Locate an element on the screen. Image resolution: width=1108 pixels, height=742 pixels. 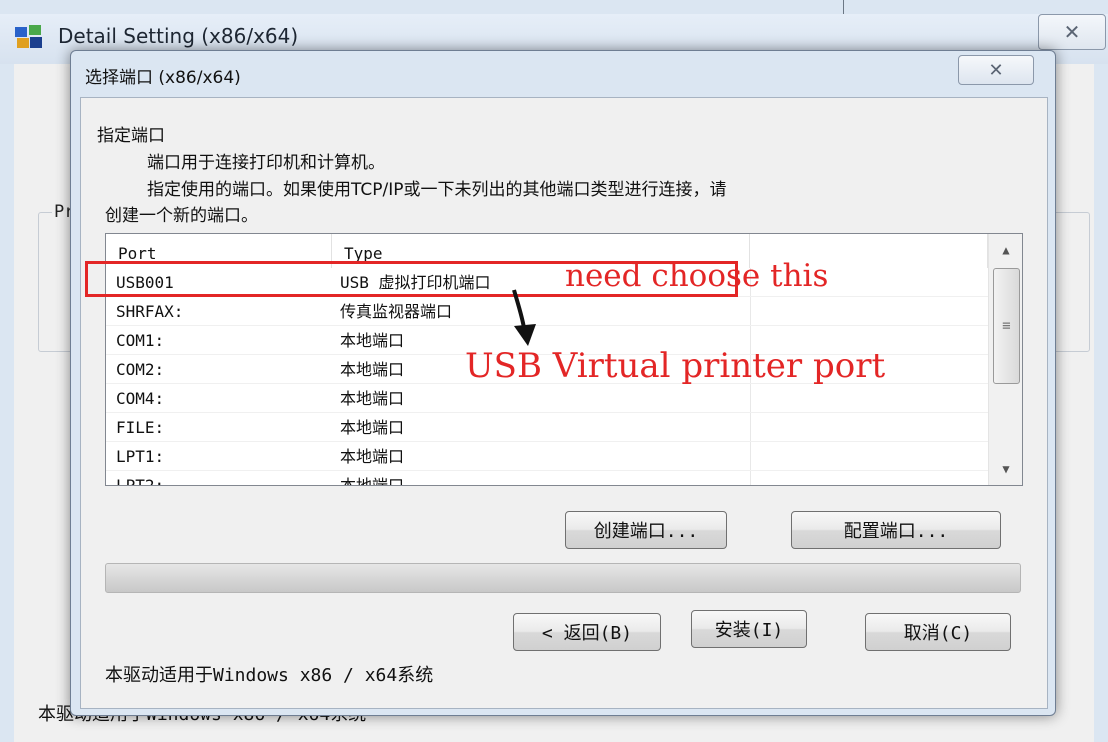
description-line-1: 端口用于连接打印机和计算机。 is located at coordinates (266, 163).